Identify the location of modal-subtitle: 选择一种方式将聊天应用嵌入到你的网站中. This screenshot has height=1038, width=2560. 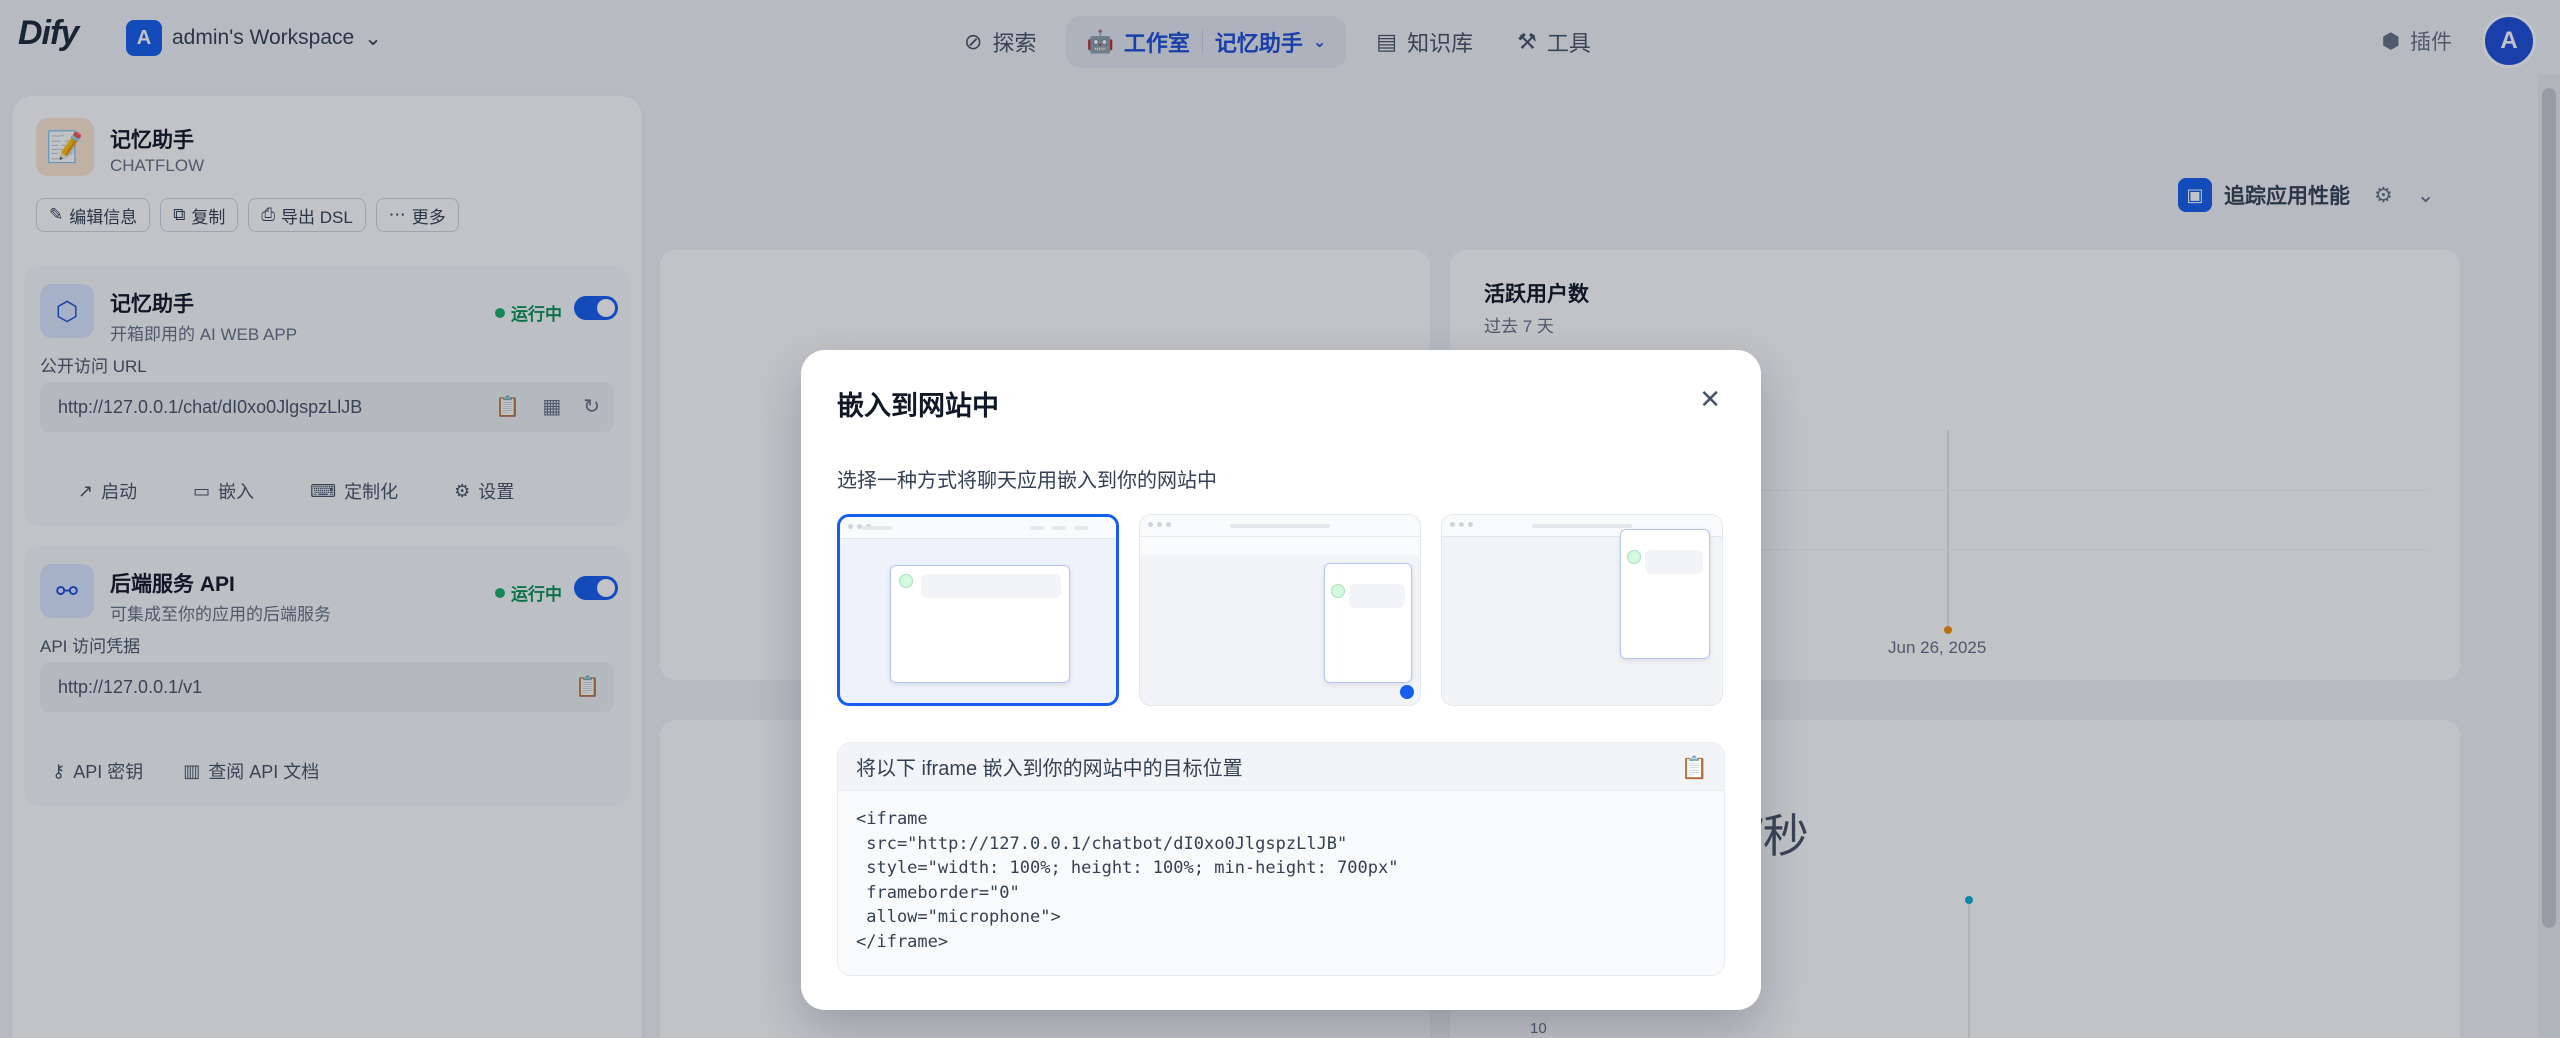
(1027, 481).